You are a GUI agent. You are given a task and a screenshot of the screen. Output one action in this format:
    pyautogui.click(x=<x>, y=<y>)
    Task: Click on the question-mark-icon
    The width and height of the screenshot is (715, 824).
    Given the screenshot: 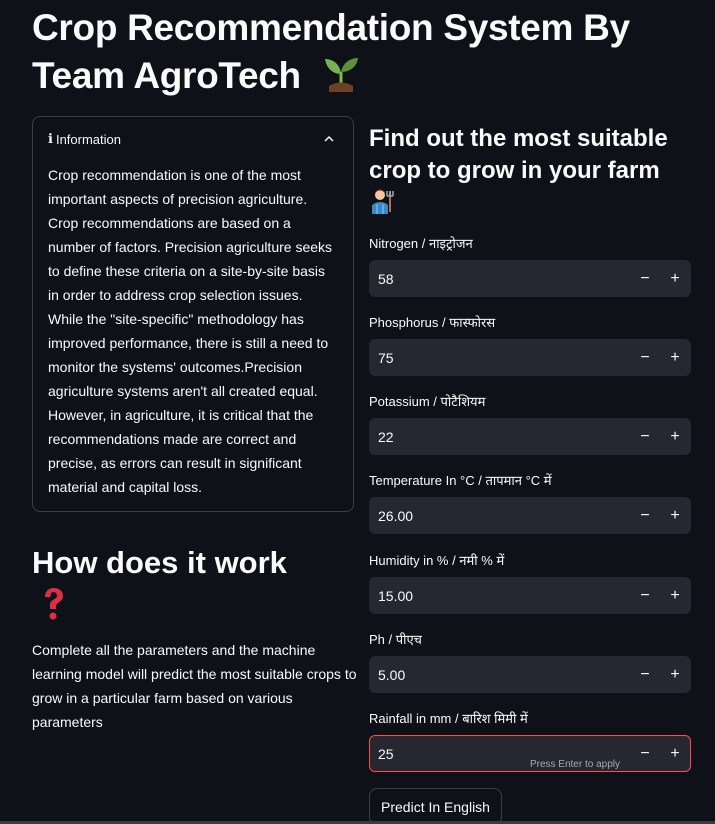 What is the action you would take?
    pyautogui.click(x=54, y=604)
    